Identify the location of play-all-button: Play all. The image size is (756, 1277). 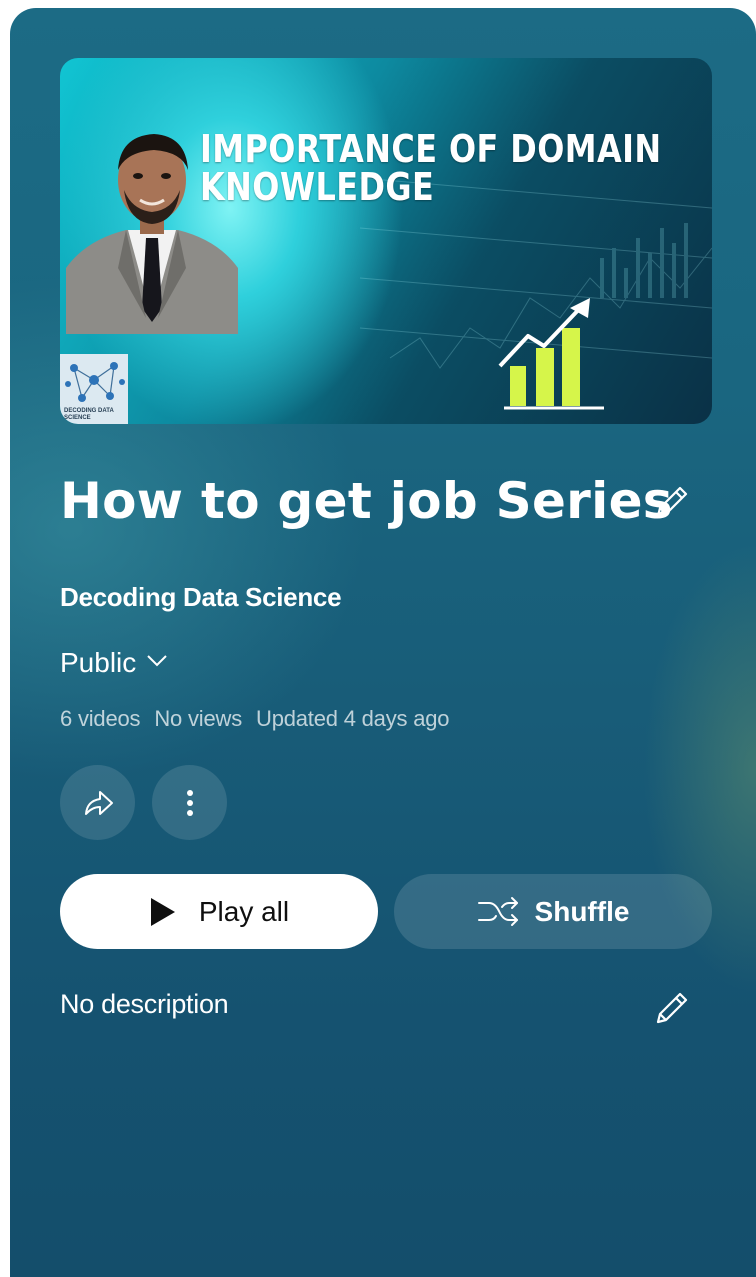
(219, 911).